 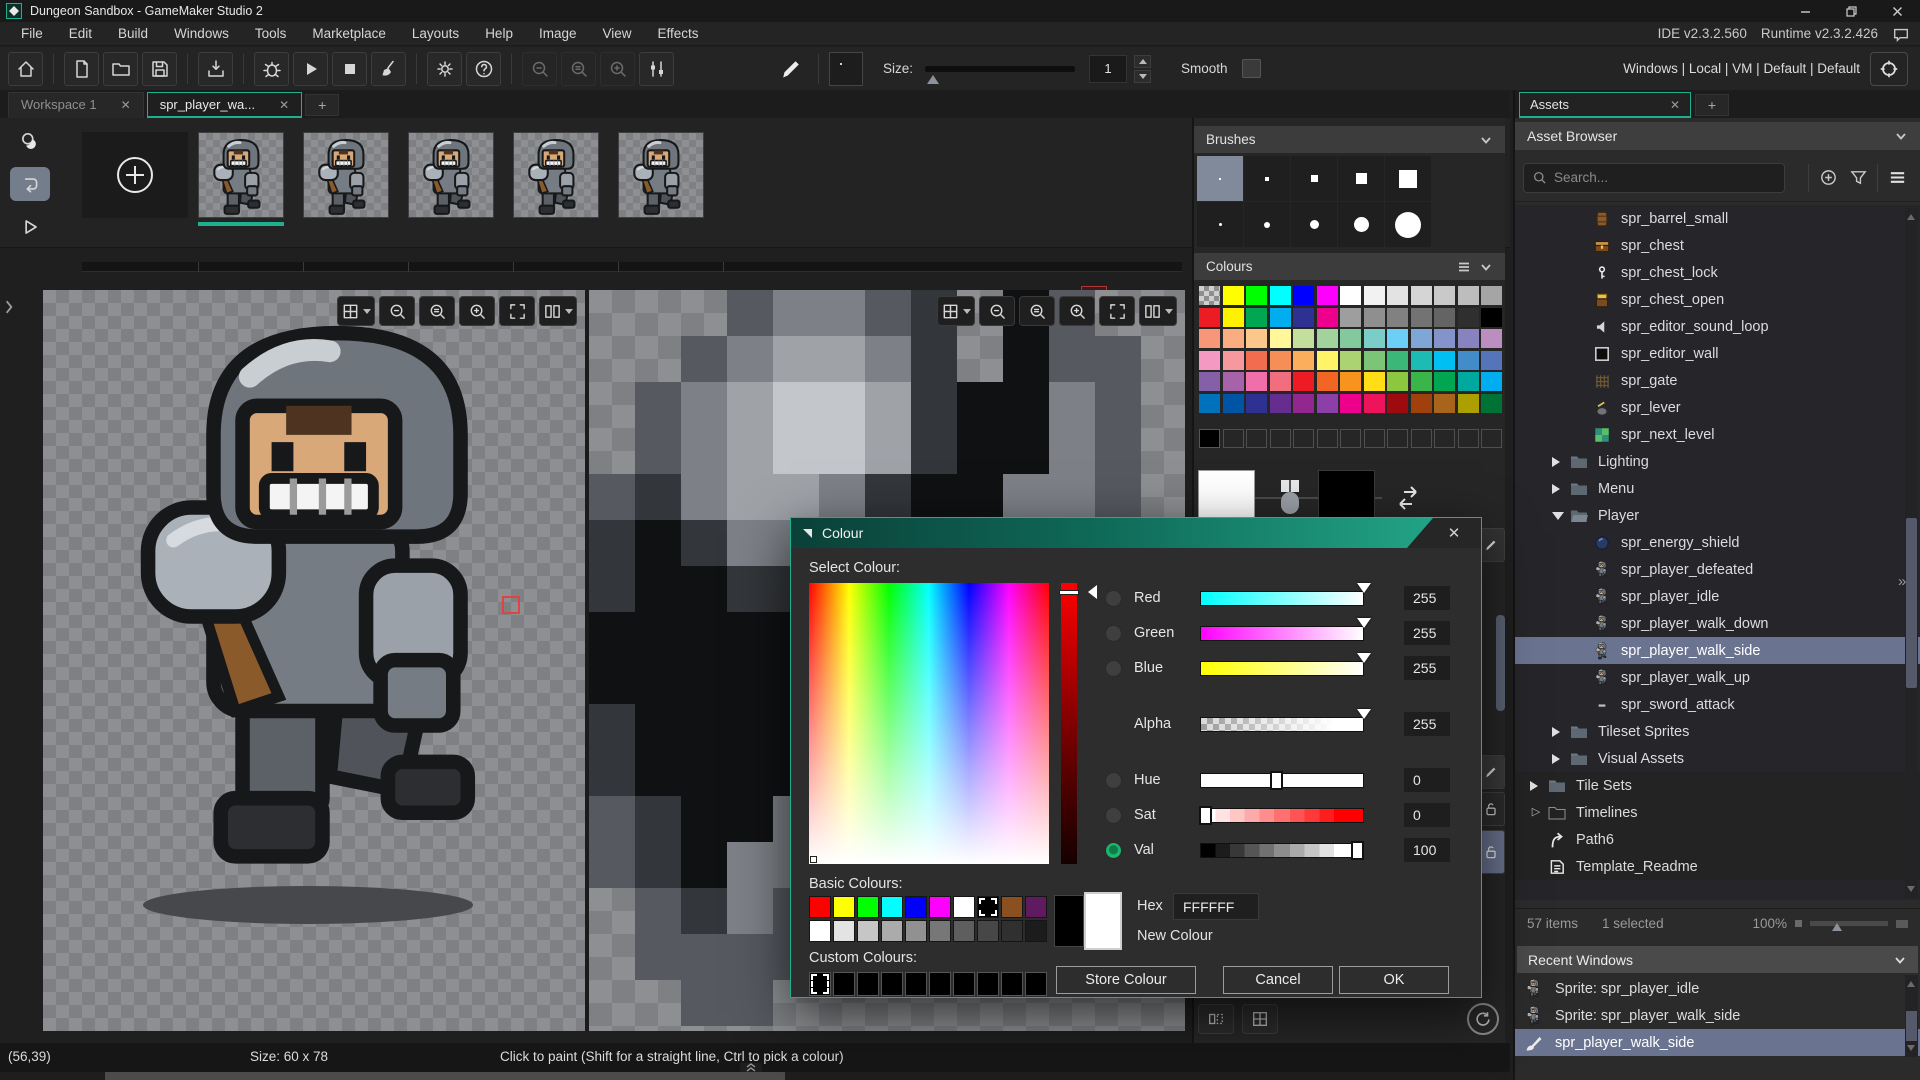 I want to click on tree-item-spr-editor-sound-loop: spr_editor_sound_loop, so click(x=1717, y=326).